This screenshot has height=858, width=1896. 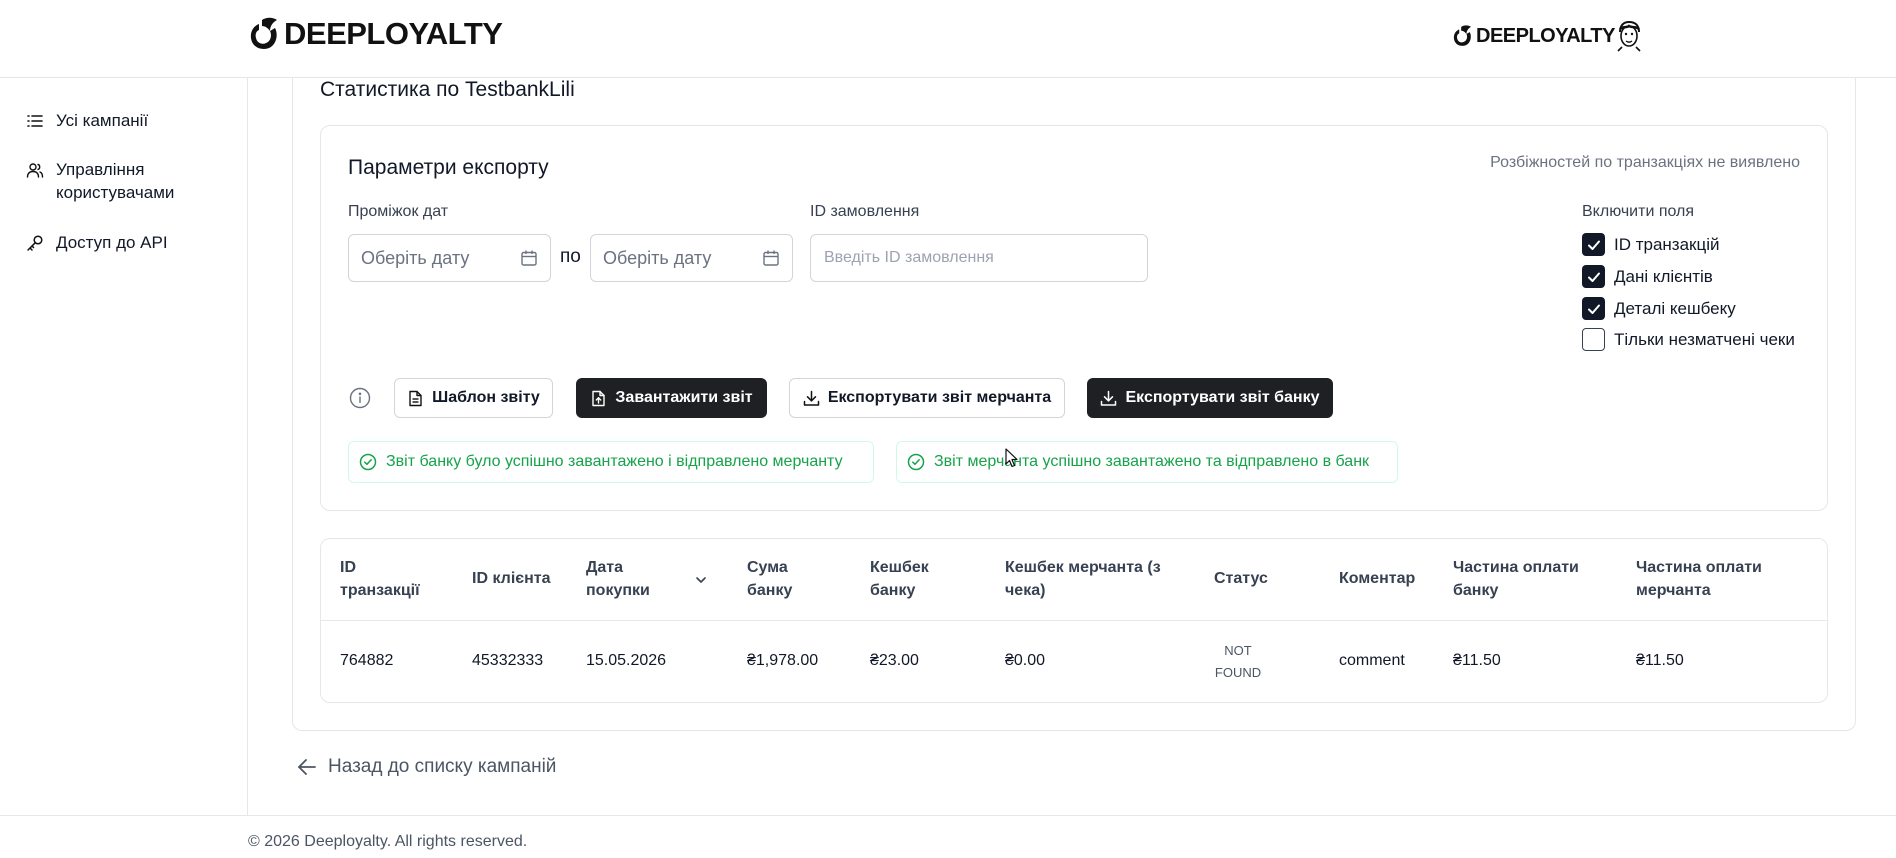 What do you see at coordinates (783, 660) in the screenshot?
I see `cell-bank-amount: ₴1,978.00` at bounding box center [783, 660].